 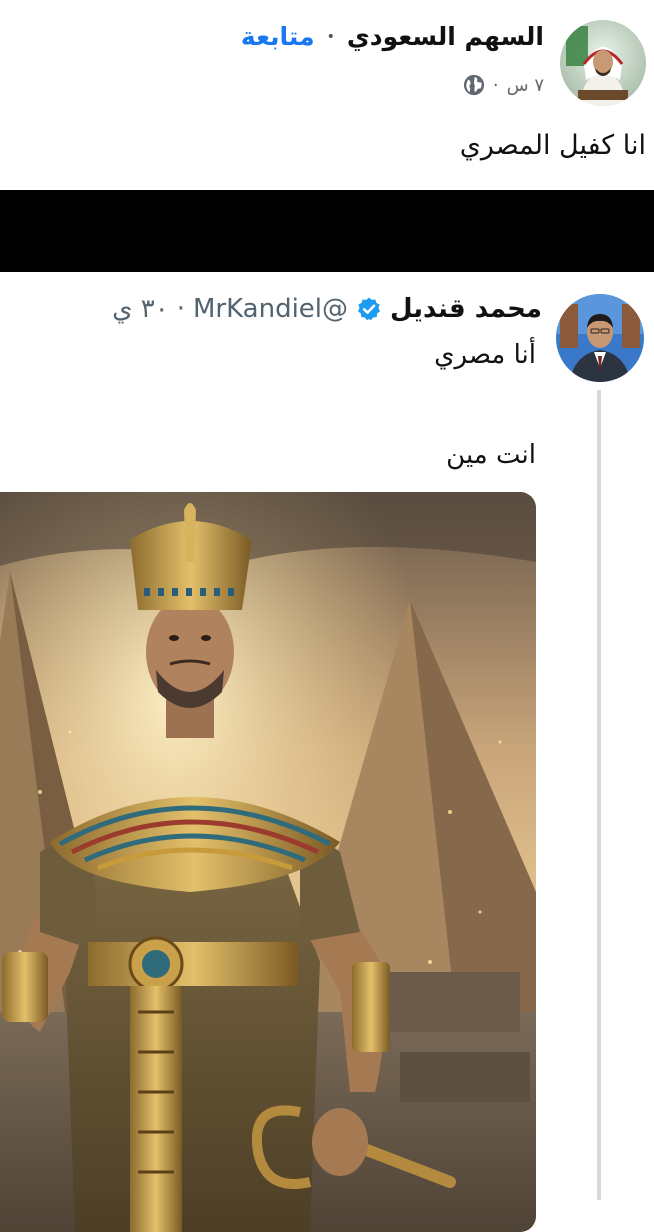 What do you see at coordinates (525, 85) in the screenshot?
I see `post-time: ٧ س` at bounding box center [525, 85].